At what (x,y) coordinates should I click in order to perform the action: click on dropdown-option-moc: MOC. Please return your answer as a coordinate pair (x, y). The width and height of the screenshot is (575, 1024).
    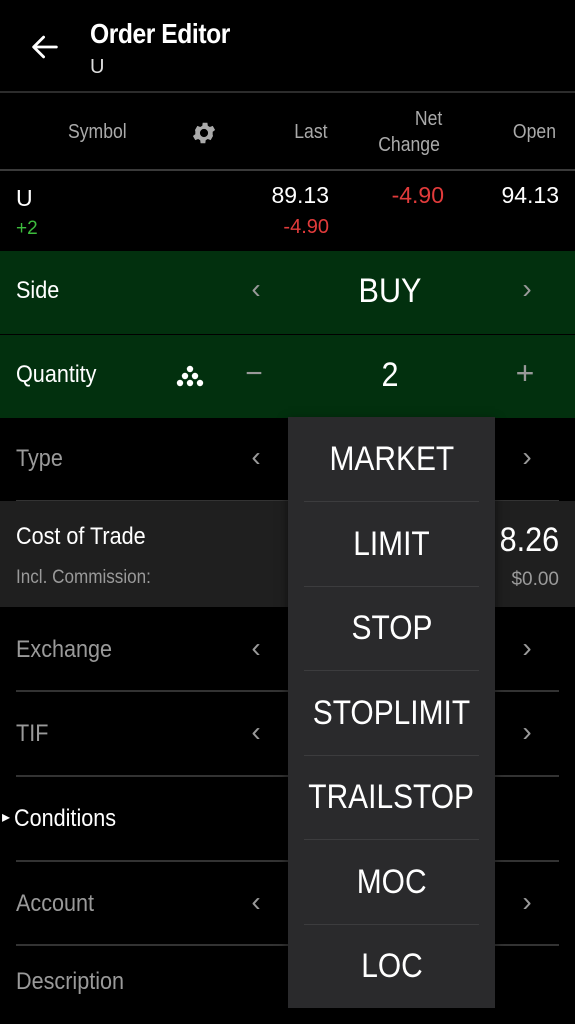
    Looking at the image, I should click on (391, 882).